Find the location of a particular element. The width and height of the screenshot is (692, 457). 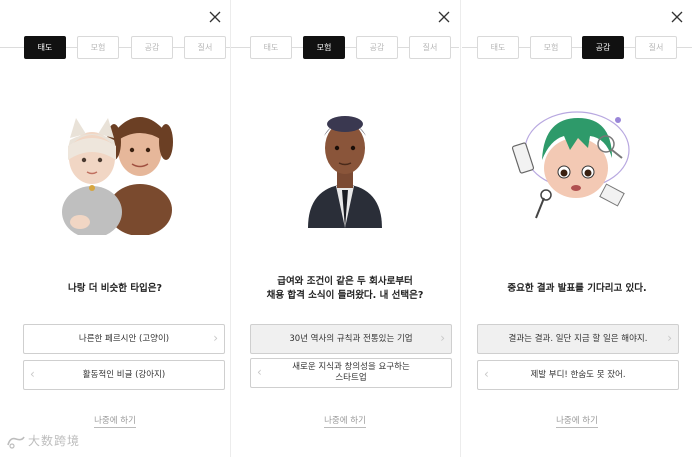

question-line: 중요한 결과 발표를 기다리고 있다. is located at coordinates (577, 288).